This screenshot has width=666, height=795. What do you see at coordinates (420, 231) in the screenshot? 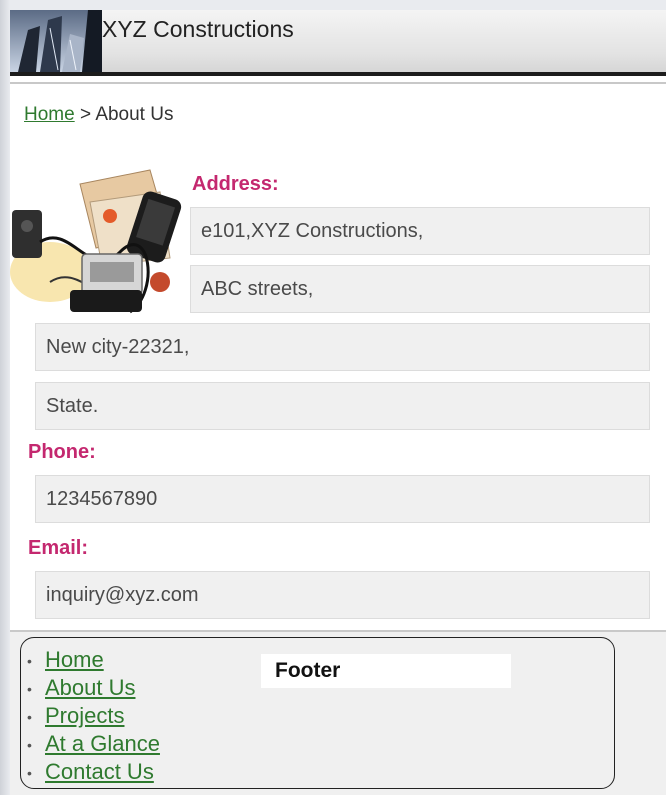
I see `address-line-1: e101,XYZ Constructions,` at bounding box center [420, 231].